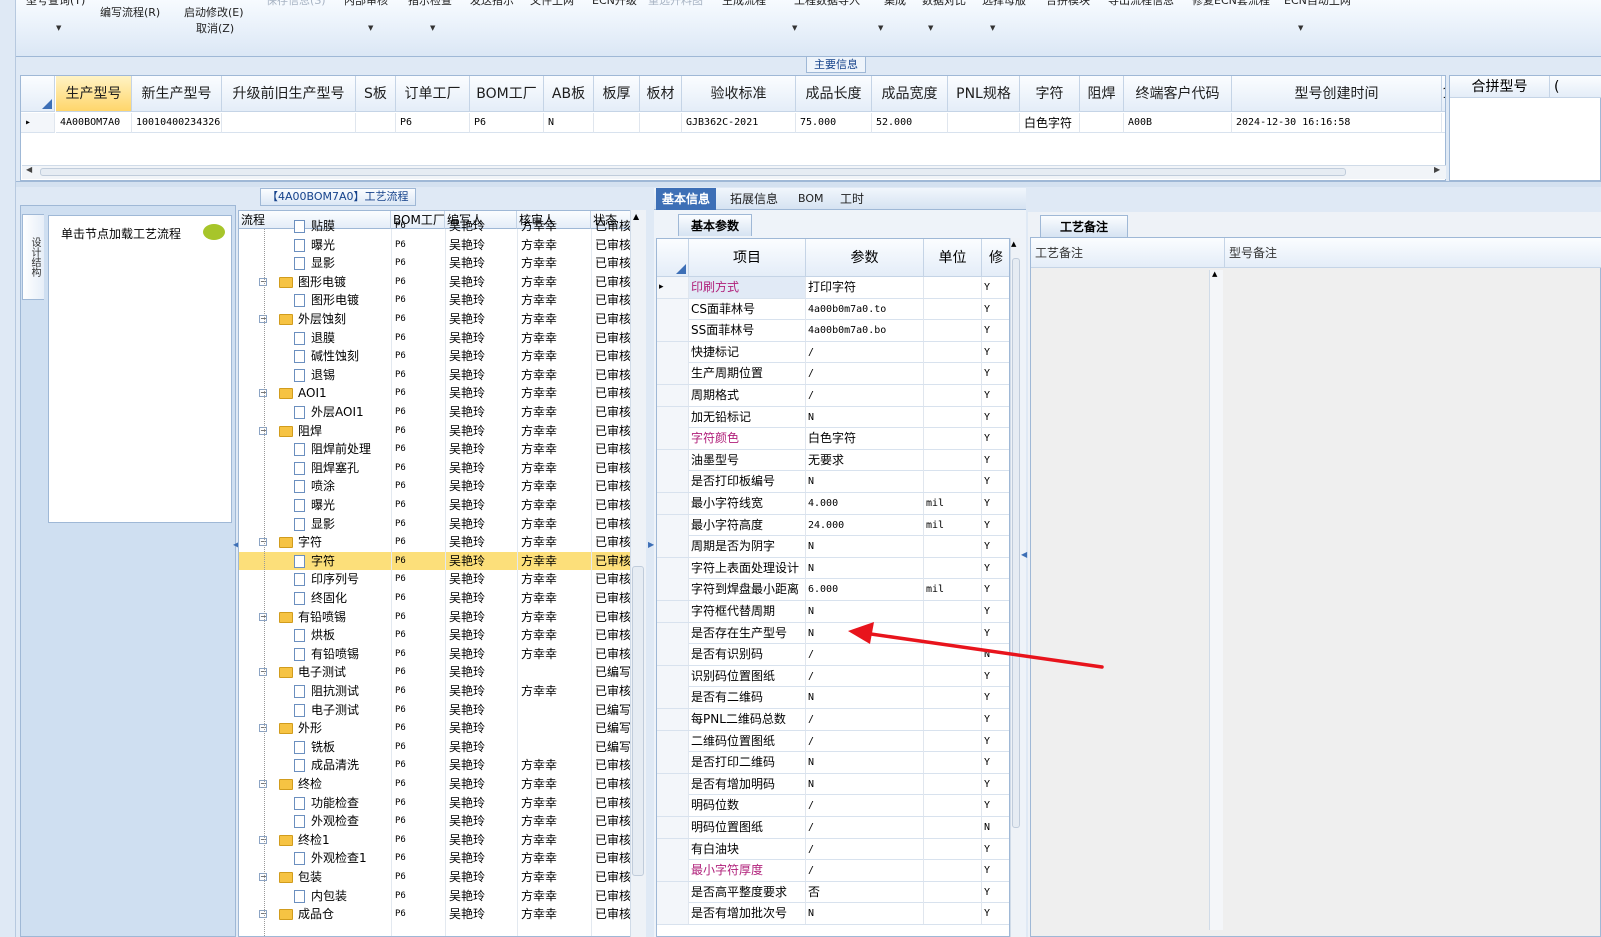 The height and width of the screenshot is (937, 1601). I want to click on toolbar-compare-button: 数据对比, so click(944, 4).